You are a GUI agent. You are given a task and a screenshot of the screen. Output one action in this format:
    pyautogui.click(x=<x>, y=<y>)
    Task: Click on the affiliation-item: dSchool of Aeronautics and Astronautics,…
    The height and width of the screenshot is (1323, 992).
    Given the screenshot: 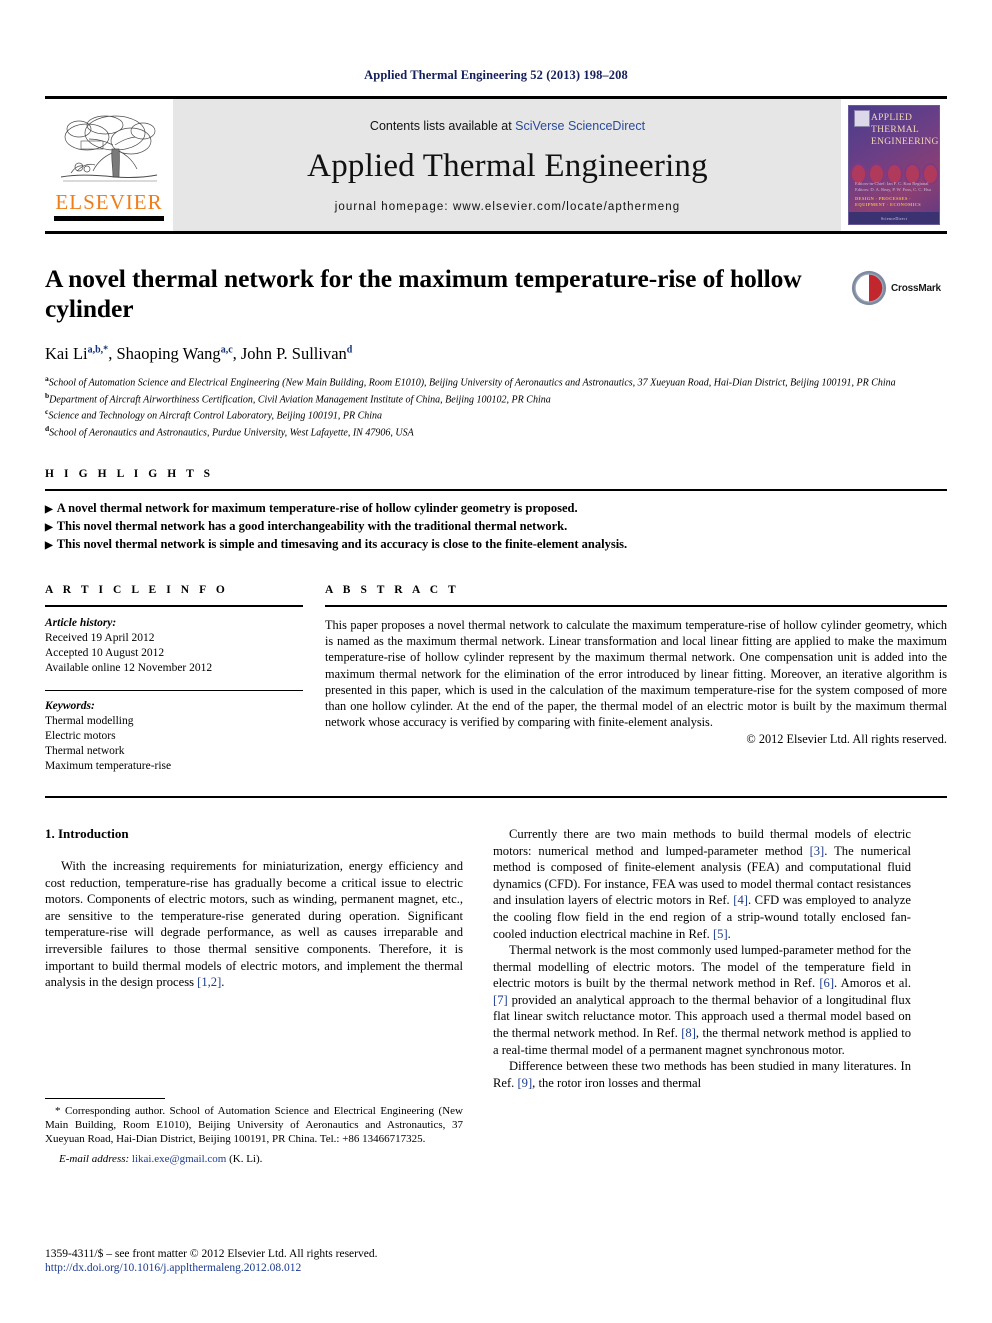 What is the action you would take?
    pyautogui.click(x=229, y=431)
    